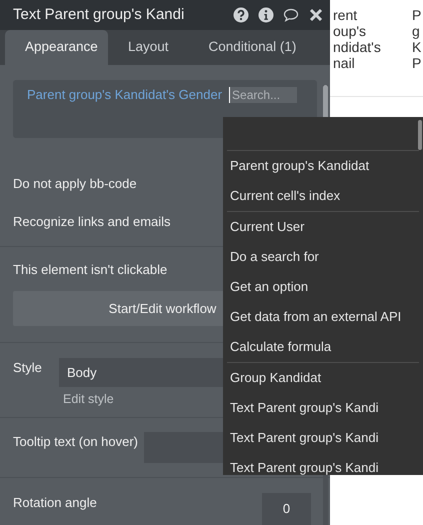 The image size is (423, 525). Describe the element at coordinates (28, 368) in the screenshot. I see `style-label: Style` at that location.